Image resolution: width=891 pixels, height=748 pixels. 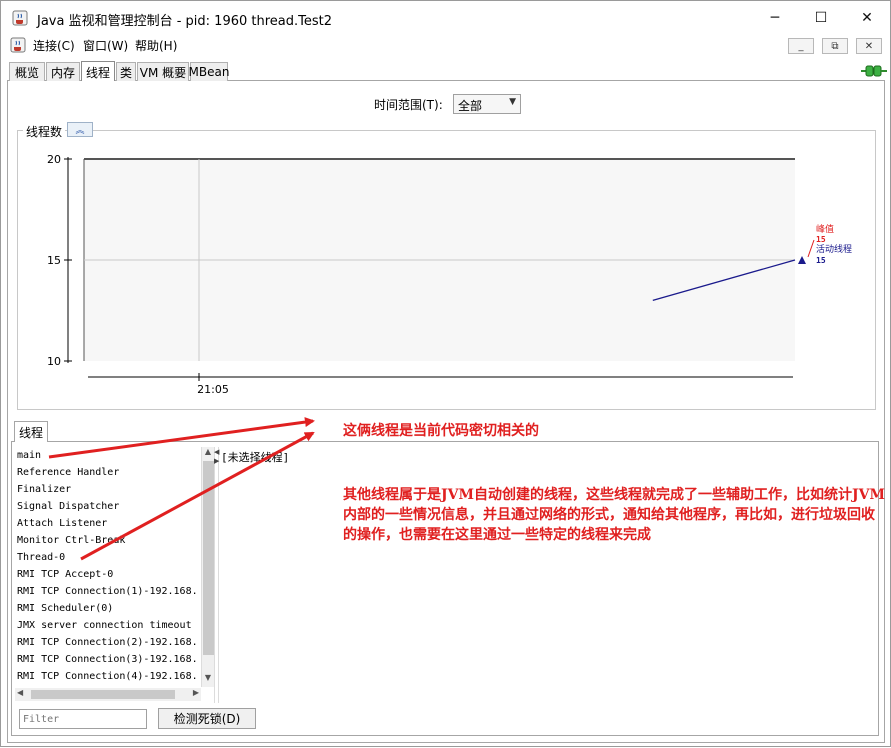 What do you see at coordinates (208, 680) in the screenshot?
I see `scroll-down-icon: ▼` at bounding box center [208, 680].